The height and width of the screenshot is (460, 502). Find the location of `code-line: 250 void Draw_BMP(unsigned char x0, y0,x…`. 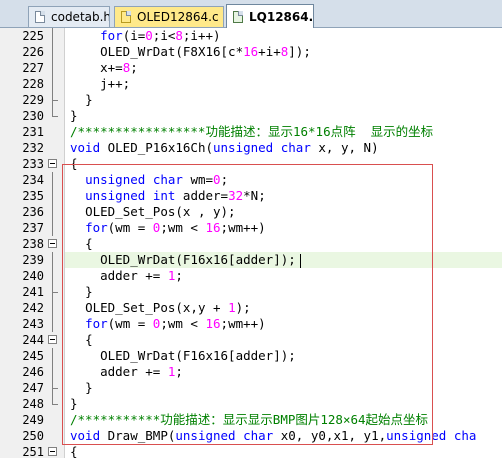

code-line: 250 void Draw_BMP(unsigned char x0, y0,x… is located at coordinates (251, 436).